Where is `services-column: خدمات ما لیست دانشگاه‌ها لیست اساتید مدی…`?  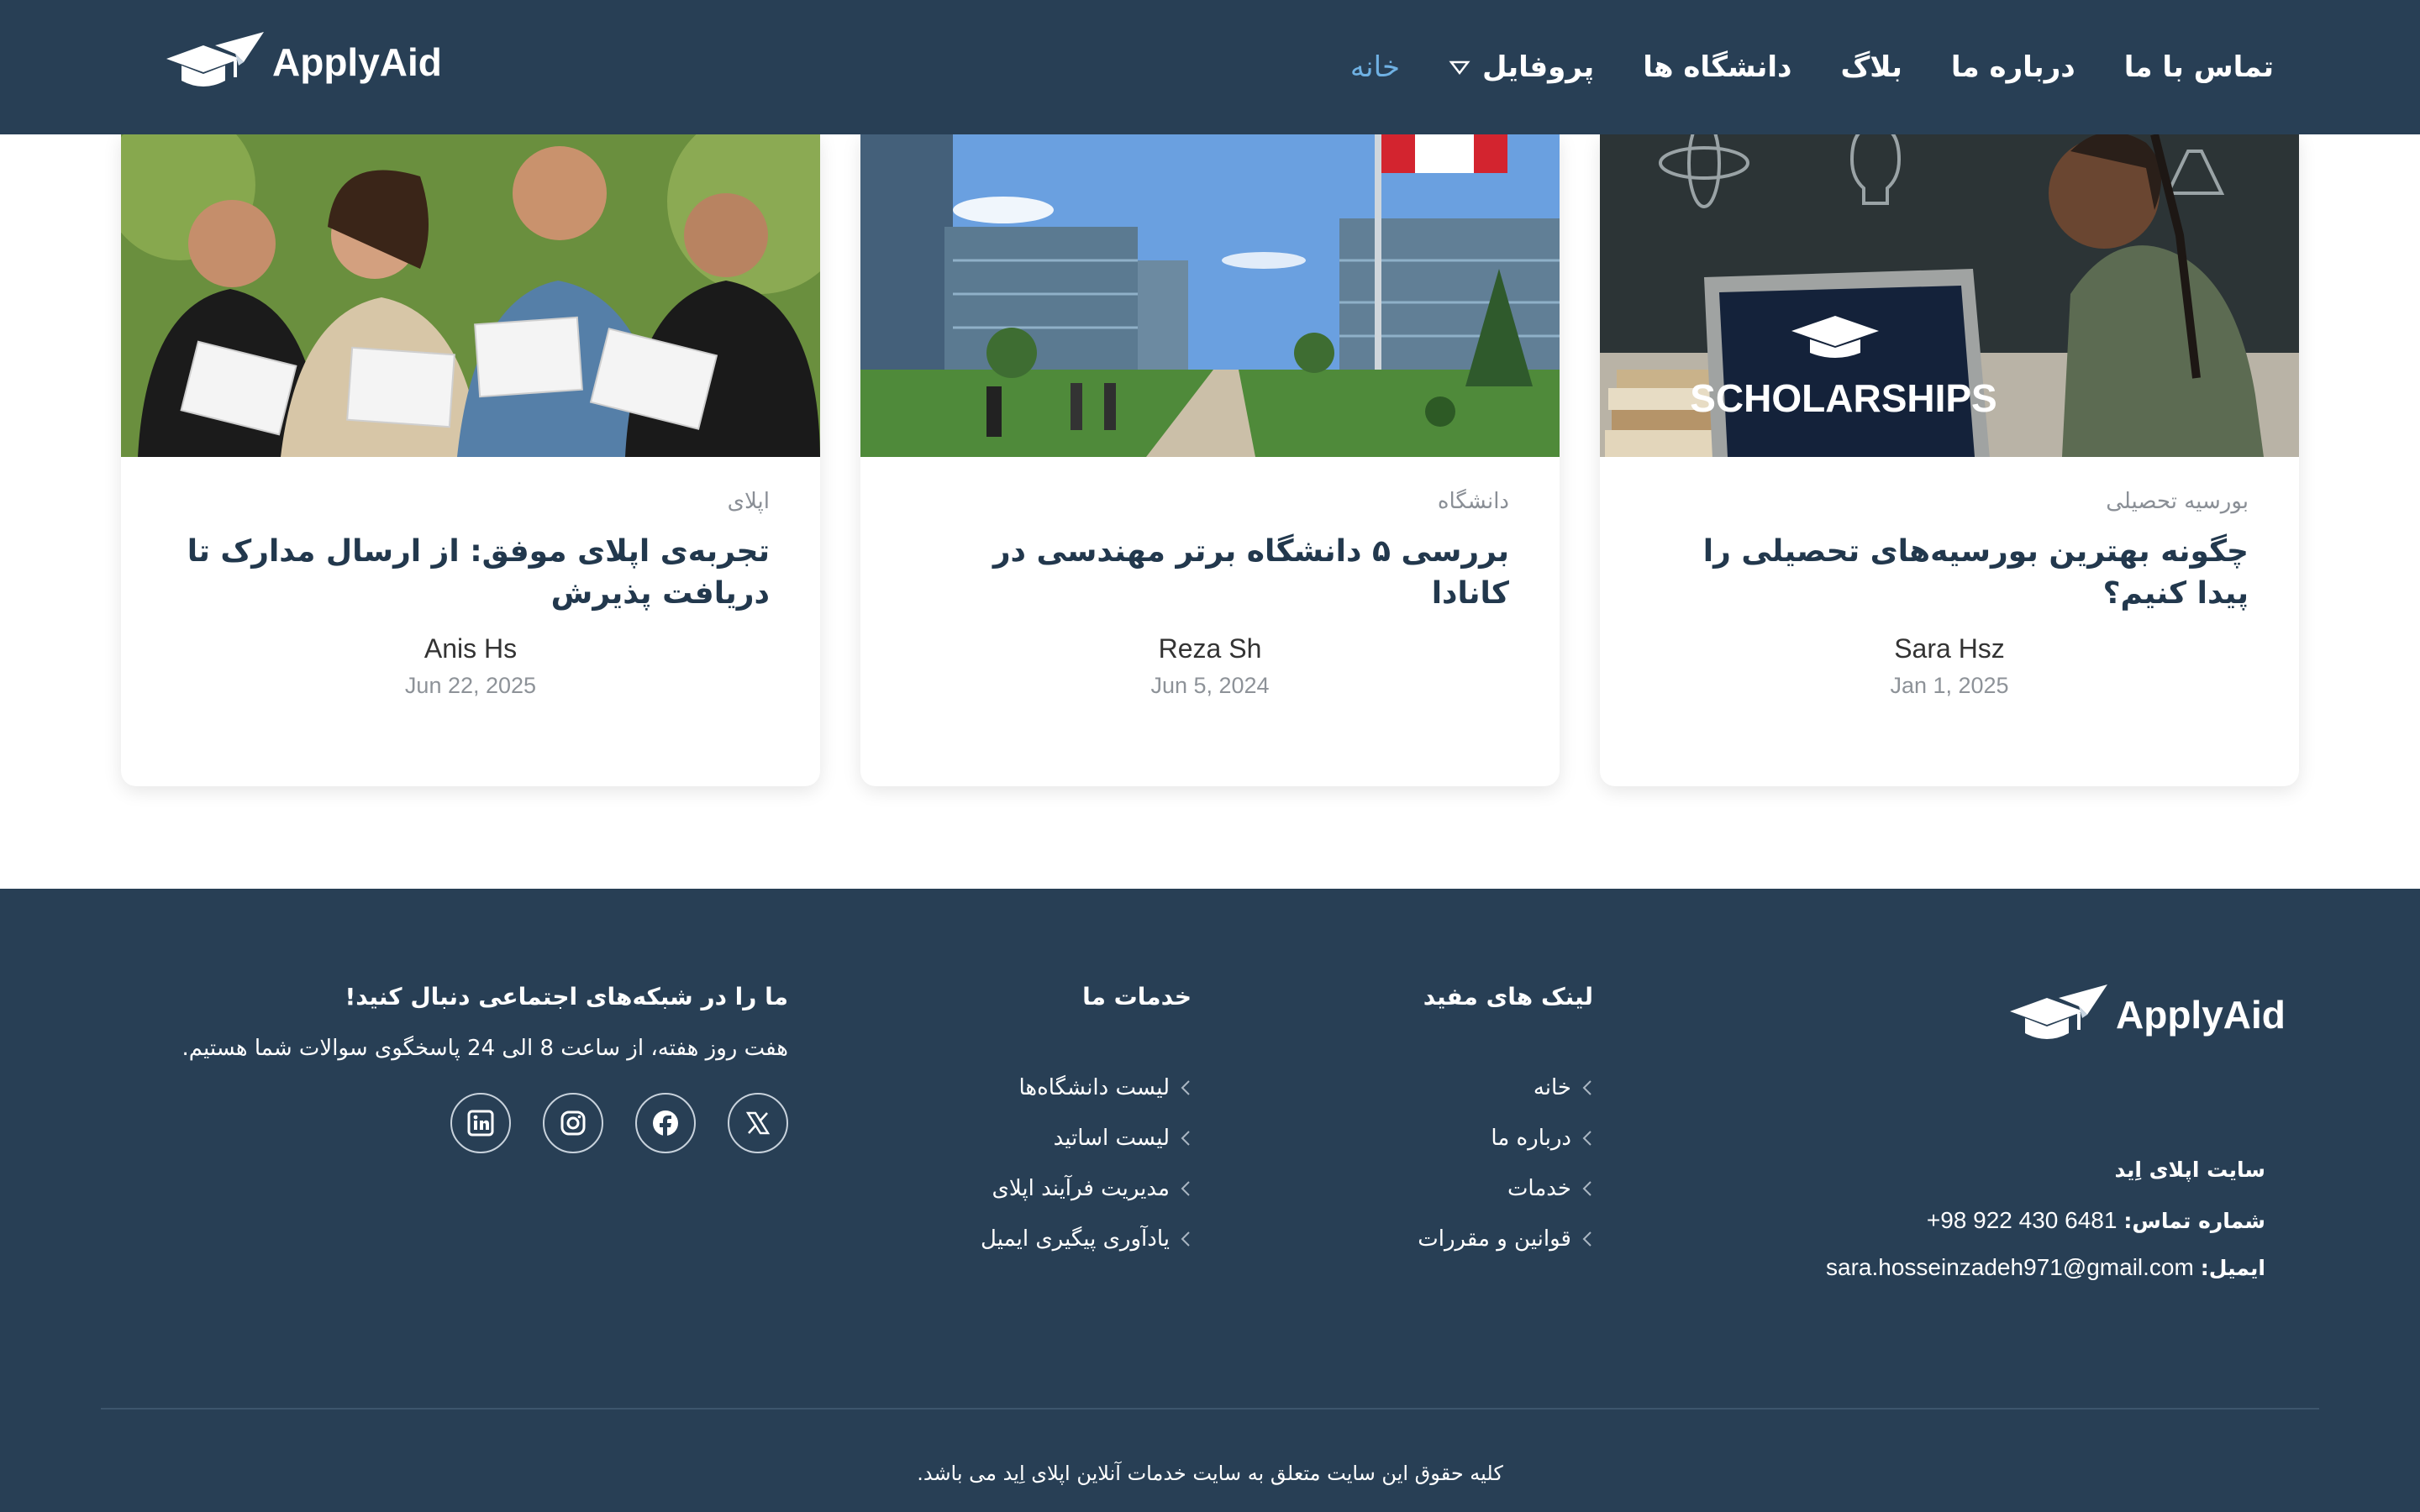 services-column: خدمات ما لیست دانشگاه‌ها لیست اساتید مدی… is located at coordinates (1086, 1129).